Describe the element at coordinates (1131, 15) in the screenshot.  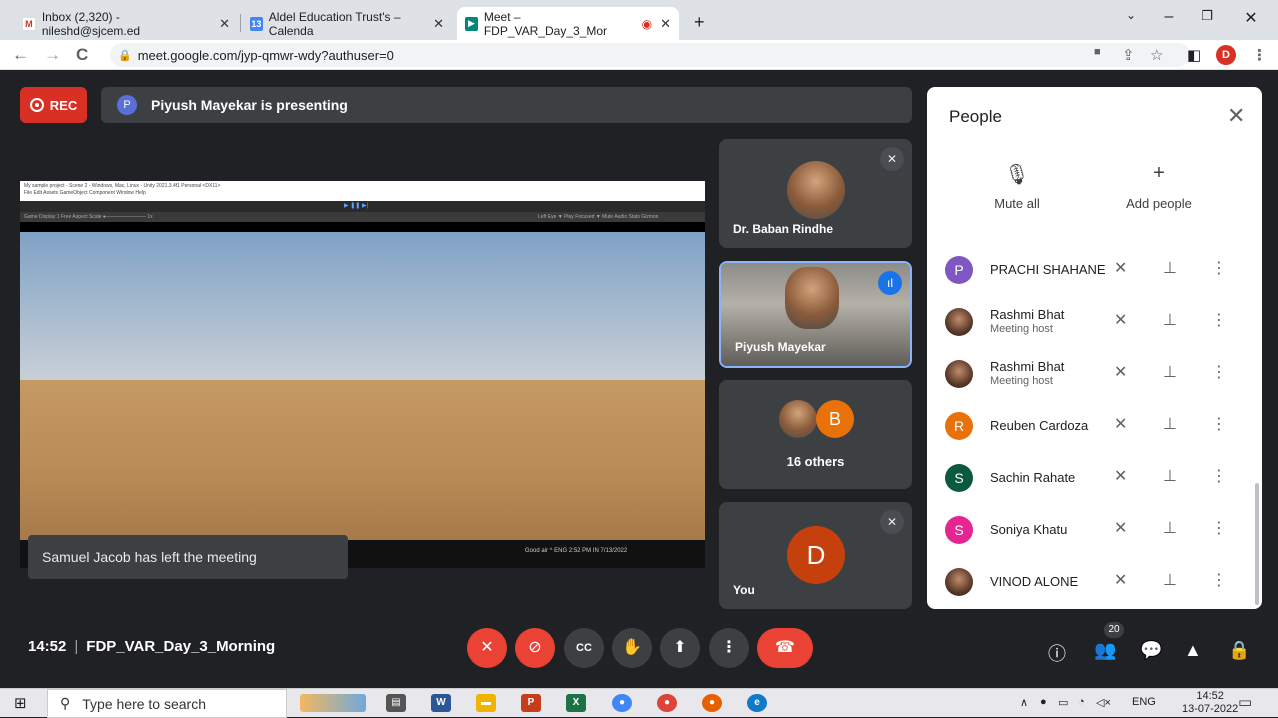
I see `tab-search-icon: ⌄` at that location.